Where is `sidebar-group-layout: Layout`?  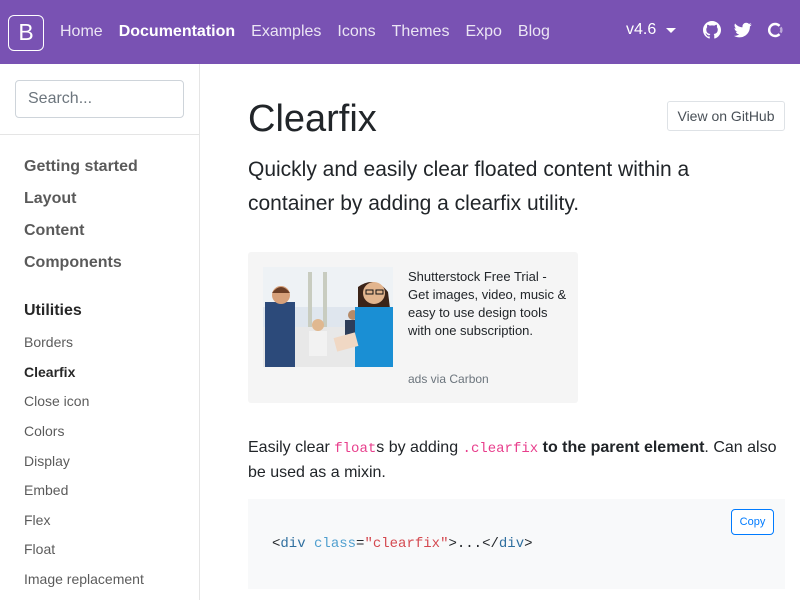
sidebar-group-layout: Layout is located at coordinates (50, 199).